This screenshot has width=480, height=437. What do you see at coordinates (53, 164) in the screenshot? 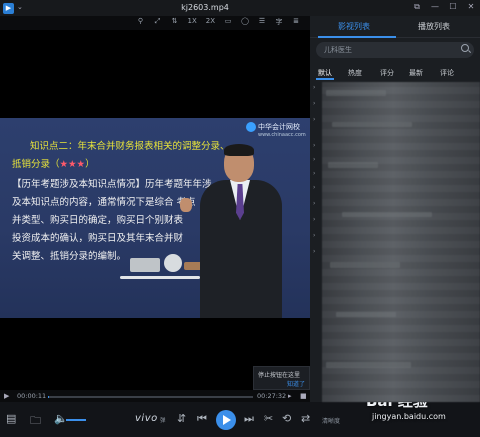
I see `slide-title-line2: 抵销分录（★★★）` at bounding box center [53, 164].